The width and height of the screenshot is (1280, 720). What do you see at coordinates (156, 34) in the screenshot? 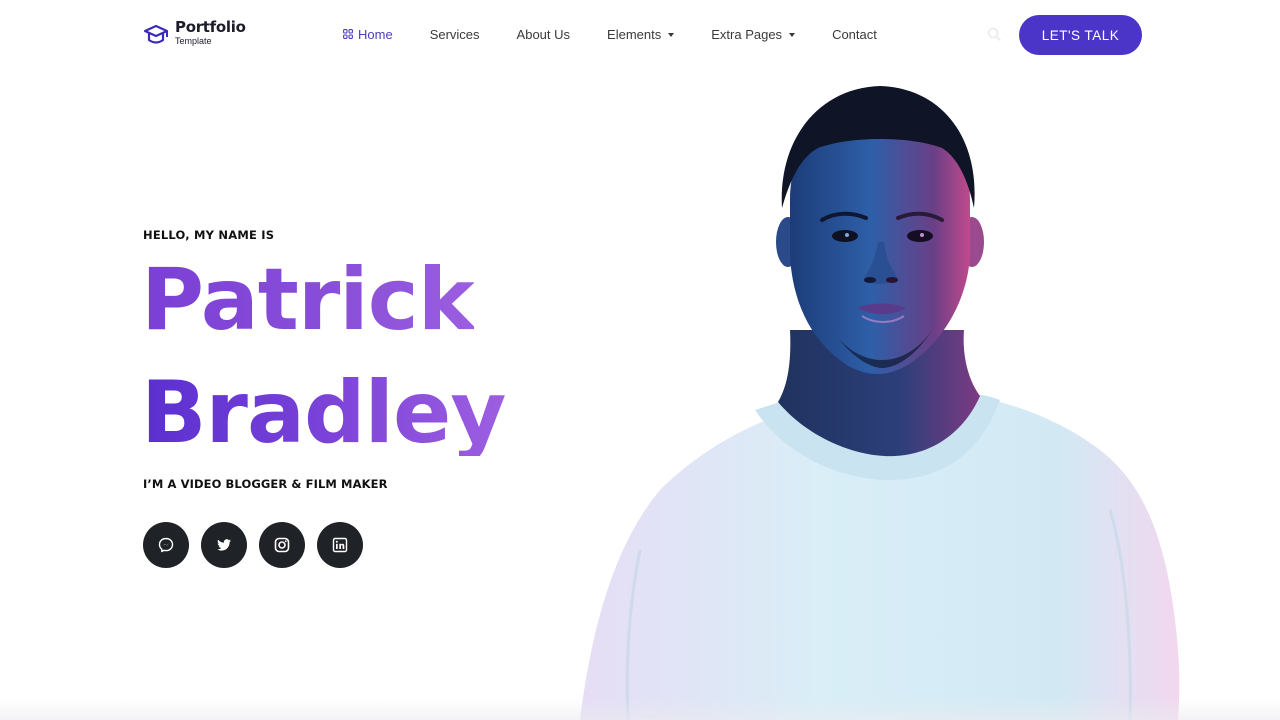
I see `graduation-cap-icon` at bounding box center [156, 34].